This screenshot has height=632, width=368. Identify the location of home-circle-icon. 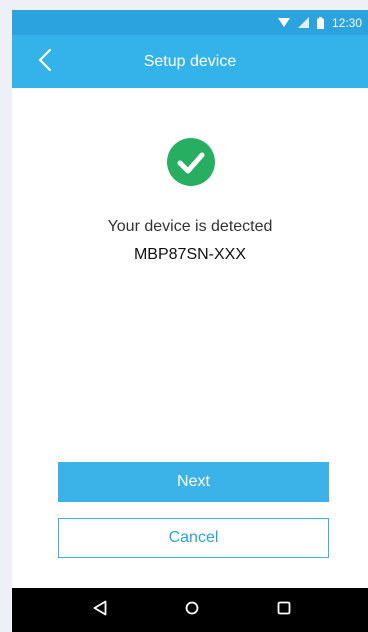
(192, 610).